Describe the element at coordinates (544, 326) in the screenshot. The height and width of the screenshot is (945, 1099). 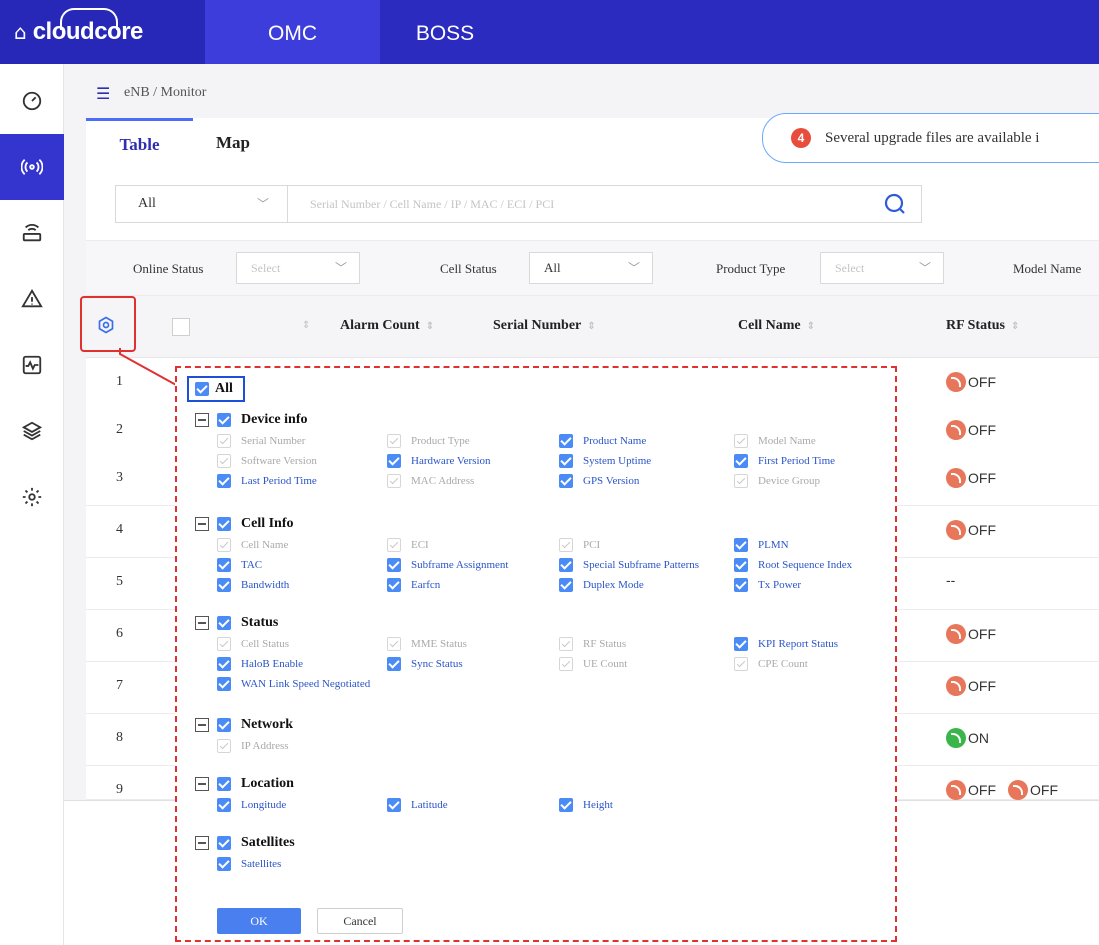
I see `column-serial-number: Serial Number ⇕` at that location.